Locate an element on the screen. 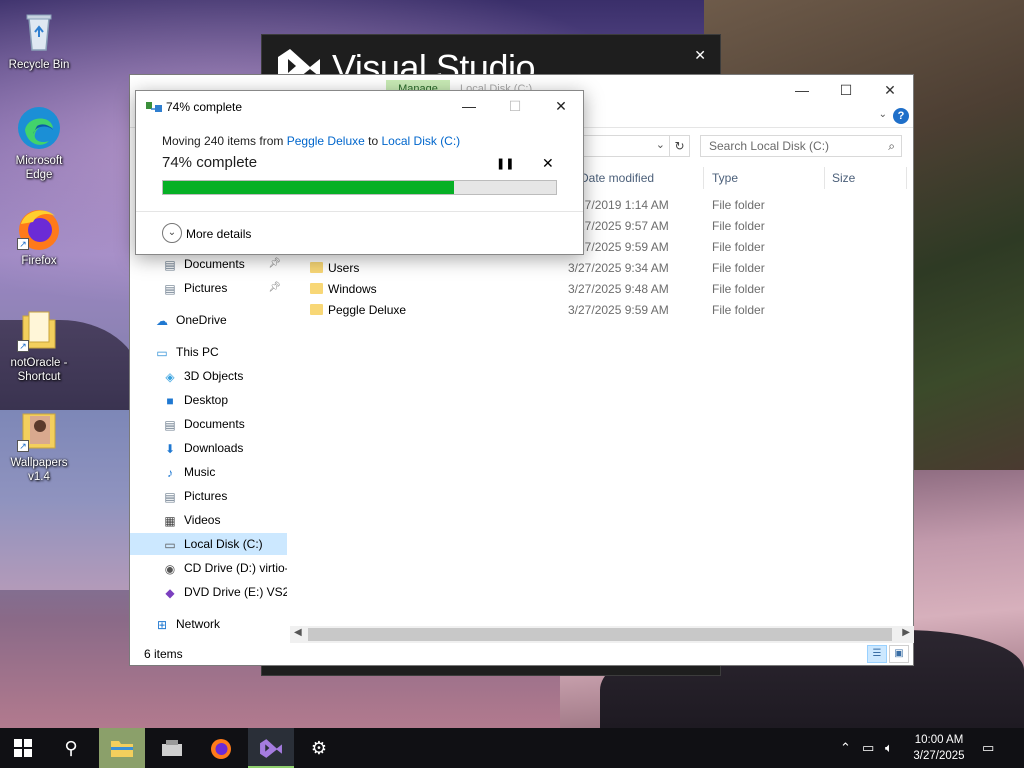  nav-item-music: ♪ Music is located at coordinates (208, 472).